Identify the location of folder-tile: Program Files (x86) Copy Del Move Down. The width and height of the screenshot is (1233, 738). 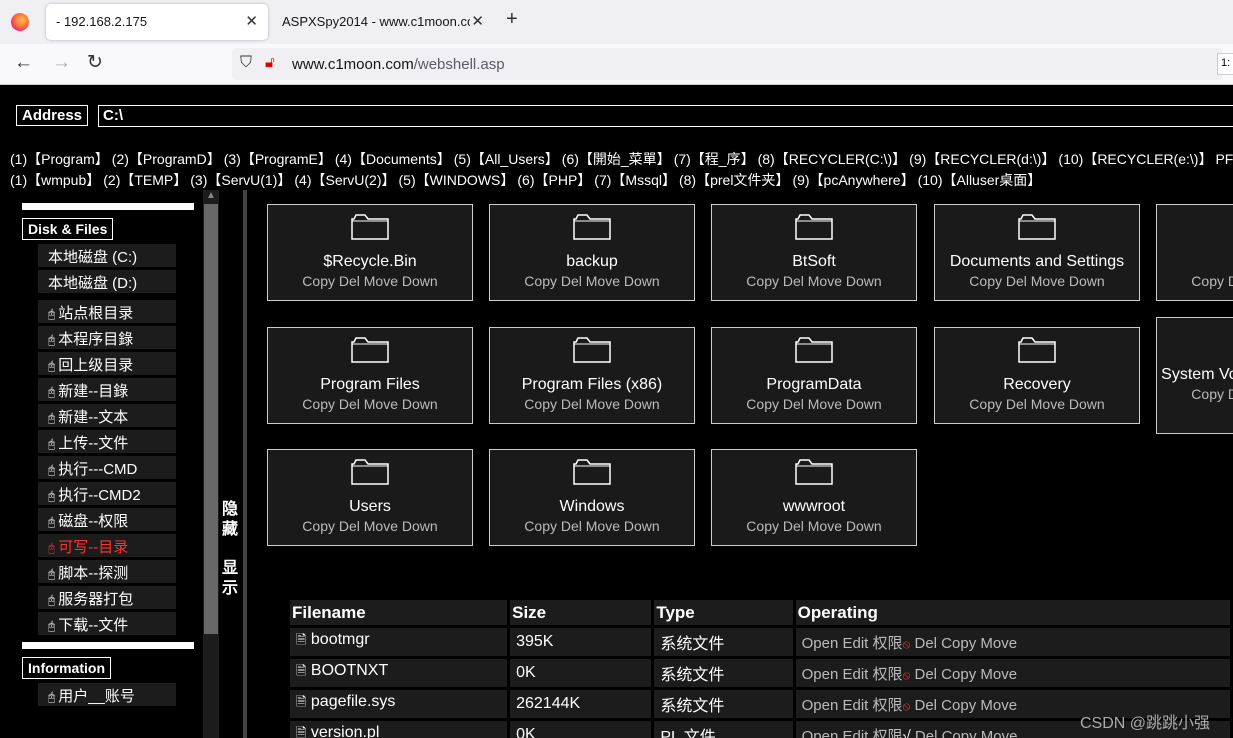
(592, 375).